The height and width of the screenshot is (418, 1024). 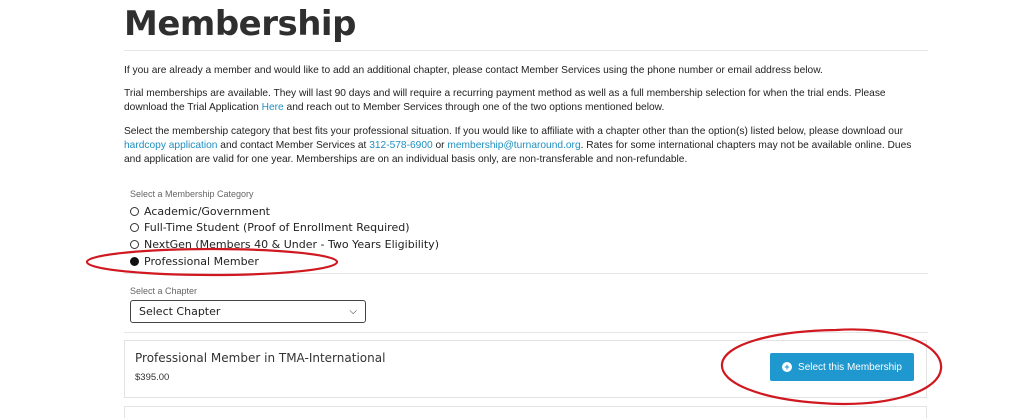 What do you see at coordinates (273, 107) in the screenshot?
I see `trial-application-link: Here` at bounding box center [273, 107].